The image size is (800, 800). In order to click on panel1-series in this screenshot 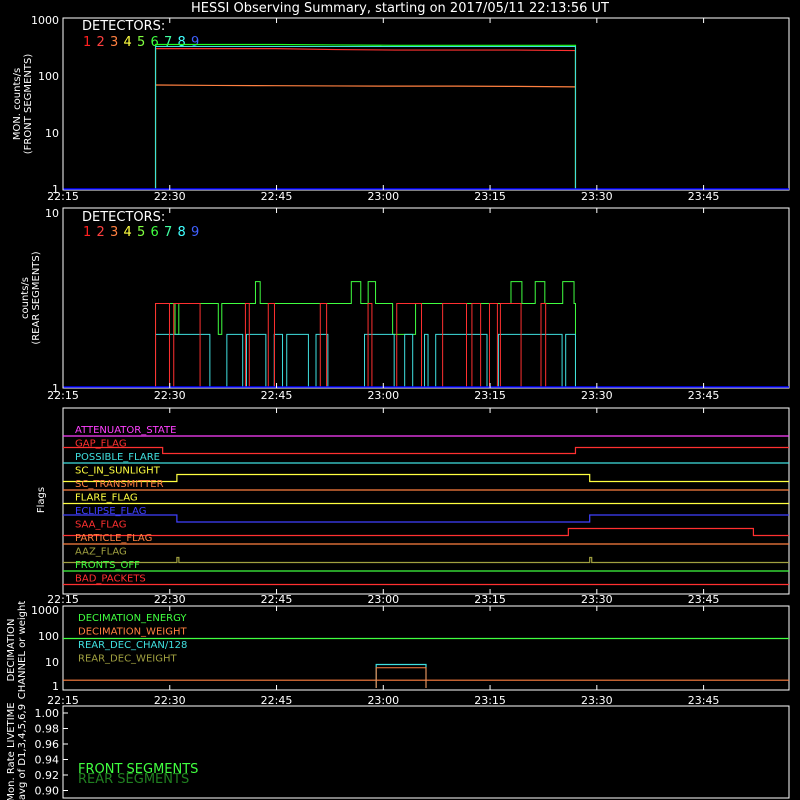, I will do `click(365, 116)`.